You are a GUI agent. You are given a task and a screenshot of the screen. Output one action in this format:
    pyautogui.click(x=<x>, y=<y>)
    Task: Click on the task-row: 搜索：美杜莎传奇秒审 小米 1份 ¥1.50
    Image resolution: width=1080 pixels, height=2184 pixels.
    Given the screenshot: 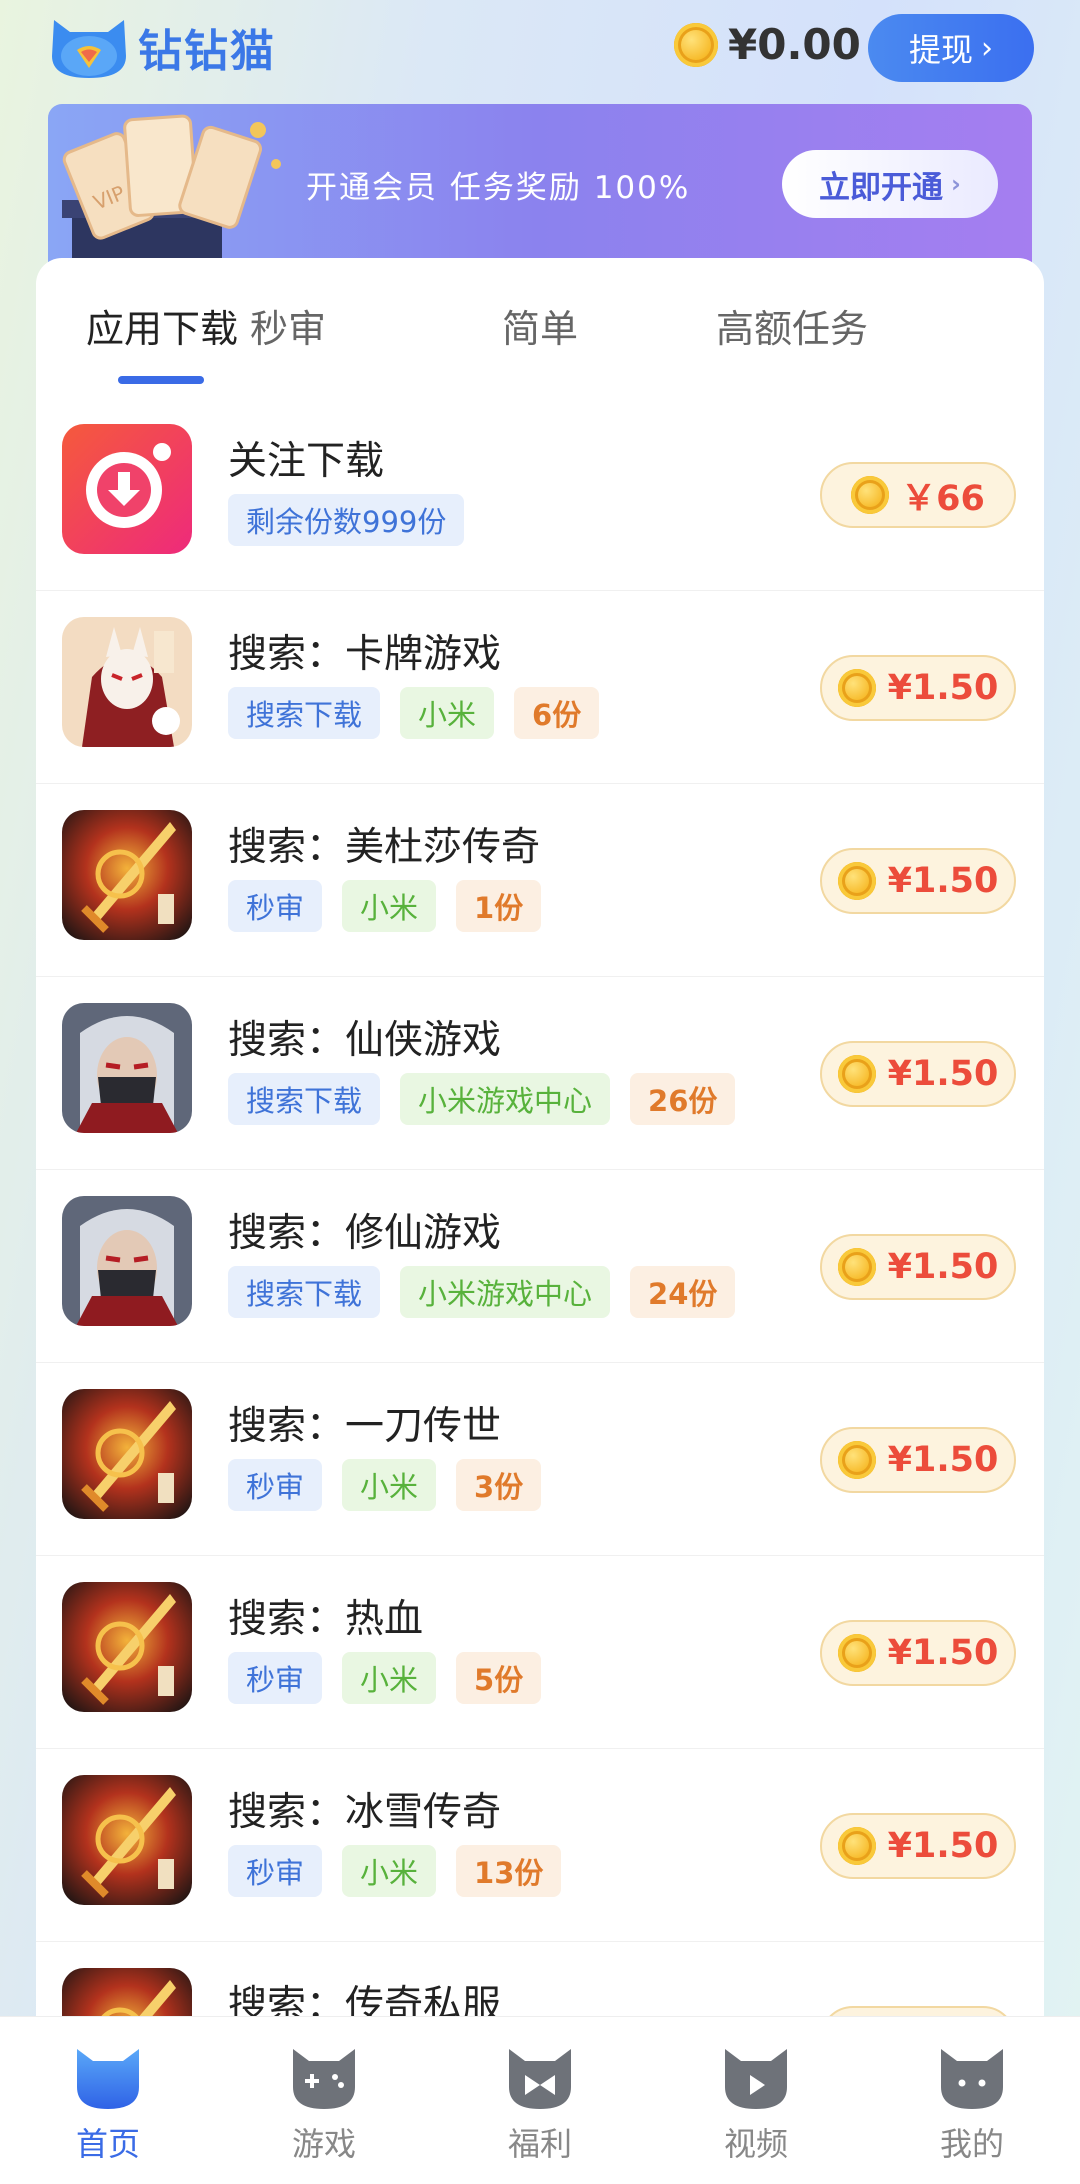 What is the action you would take?
    pyautogui.click(x=540, y=880)
    